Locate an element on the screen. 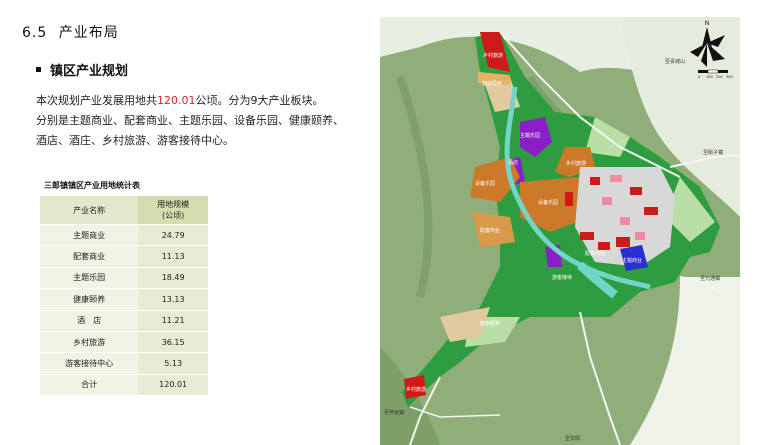 This screenshot has height=445, width=760. table-row: 主题商业 24.79 is located at coordinates (124, 235).